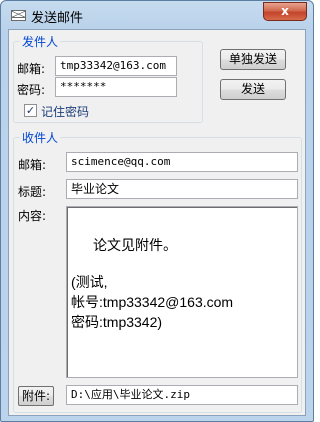 The image size is (320, 422). I want to click on content-line: (测试,, so click(89, 282).